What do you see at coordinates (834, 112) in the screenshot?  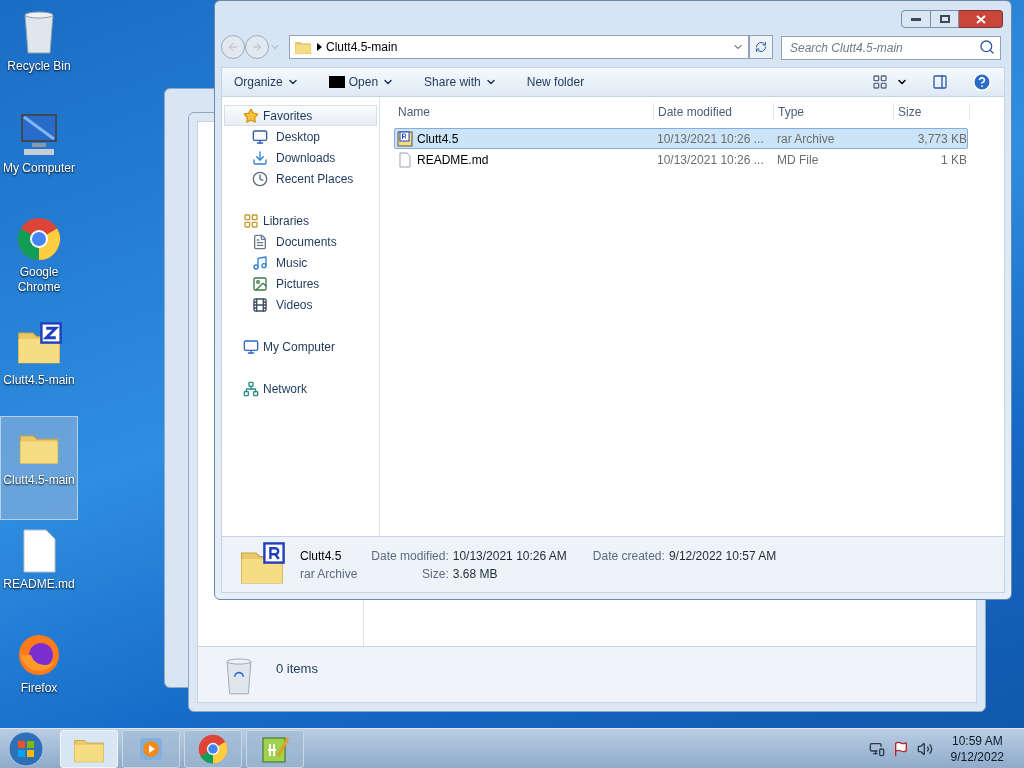 I see `column-header: Type` at bounding box center [834, 112].